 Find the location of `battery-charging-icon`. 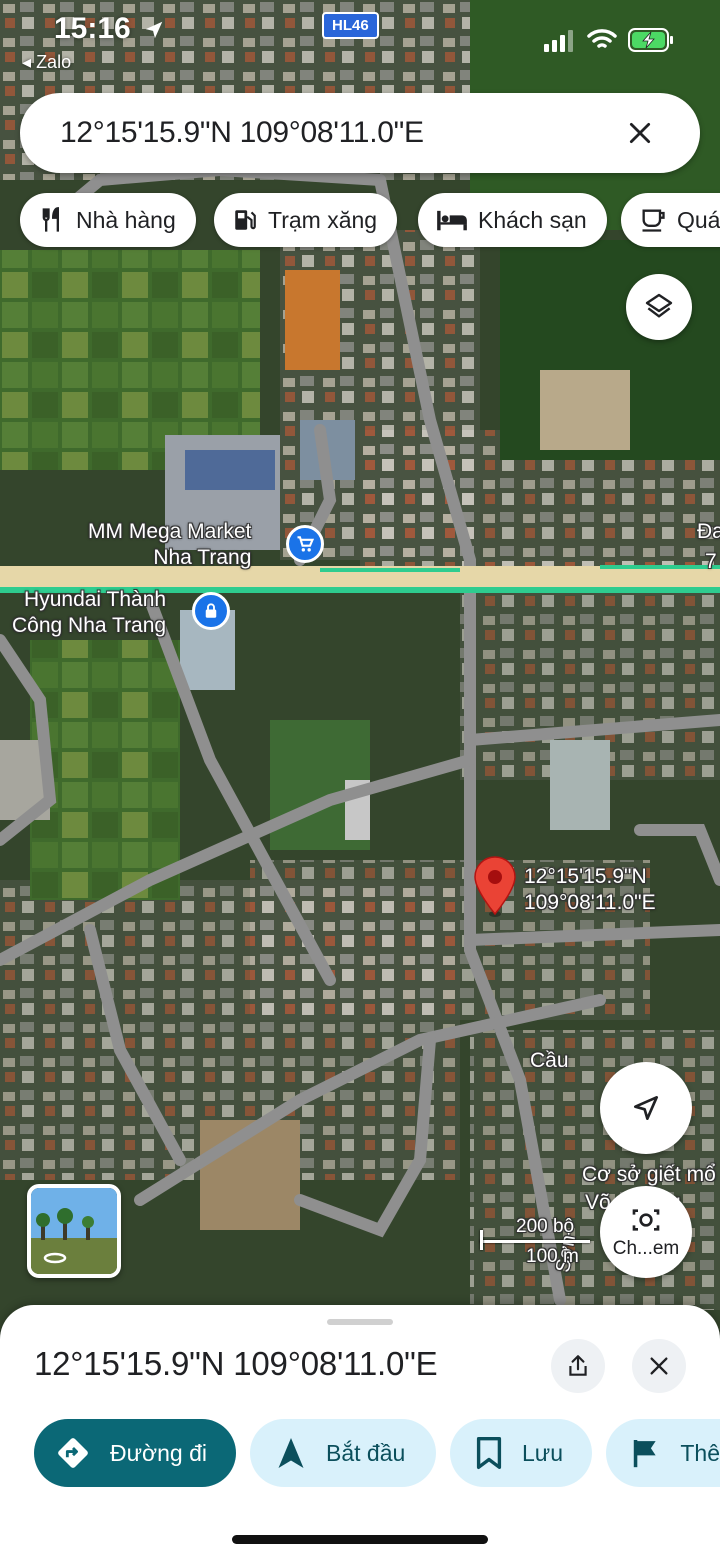

battery-charging-icon is located at coordinates (650, 40).